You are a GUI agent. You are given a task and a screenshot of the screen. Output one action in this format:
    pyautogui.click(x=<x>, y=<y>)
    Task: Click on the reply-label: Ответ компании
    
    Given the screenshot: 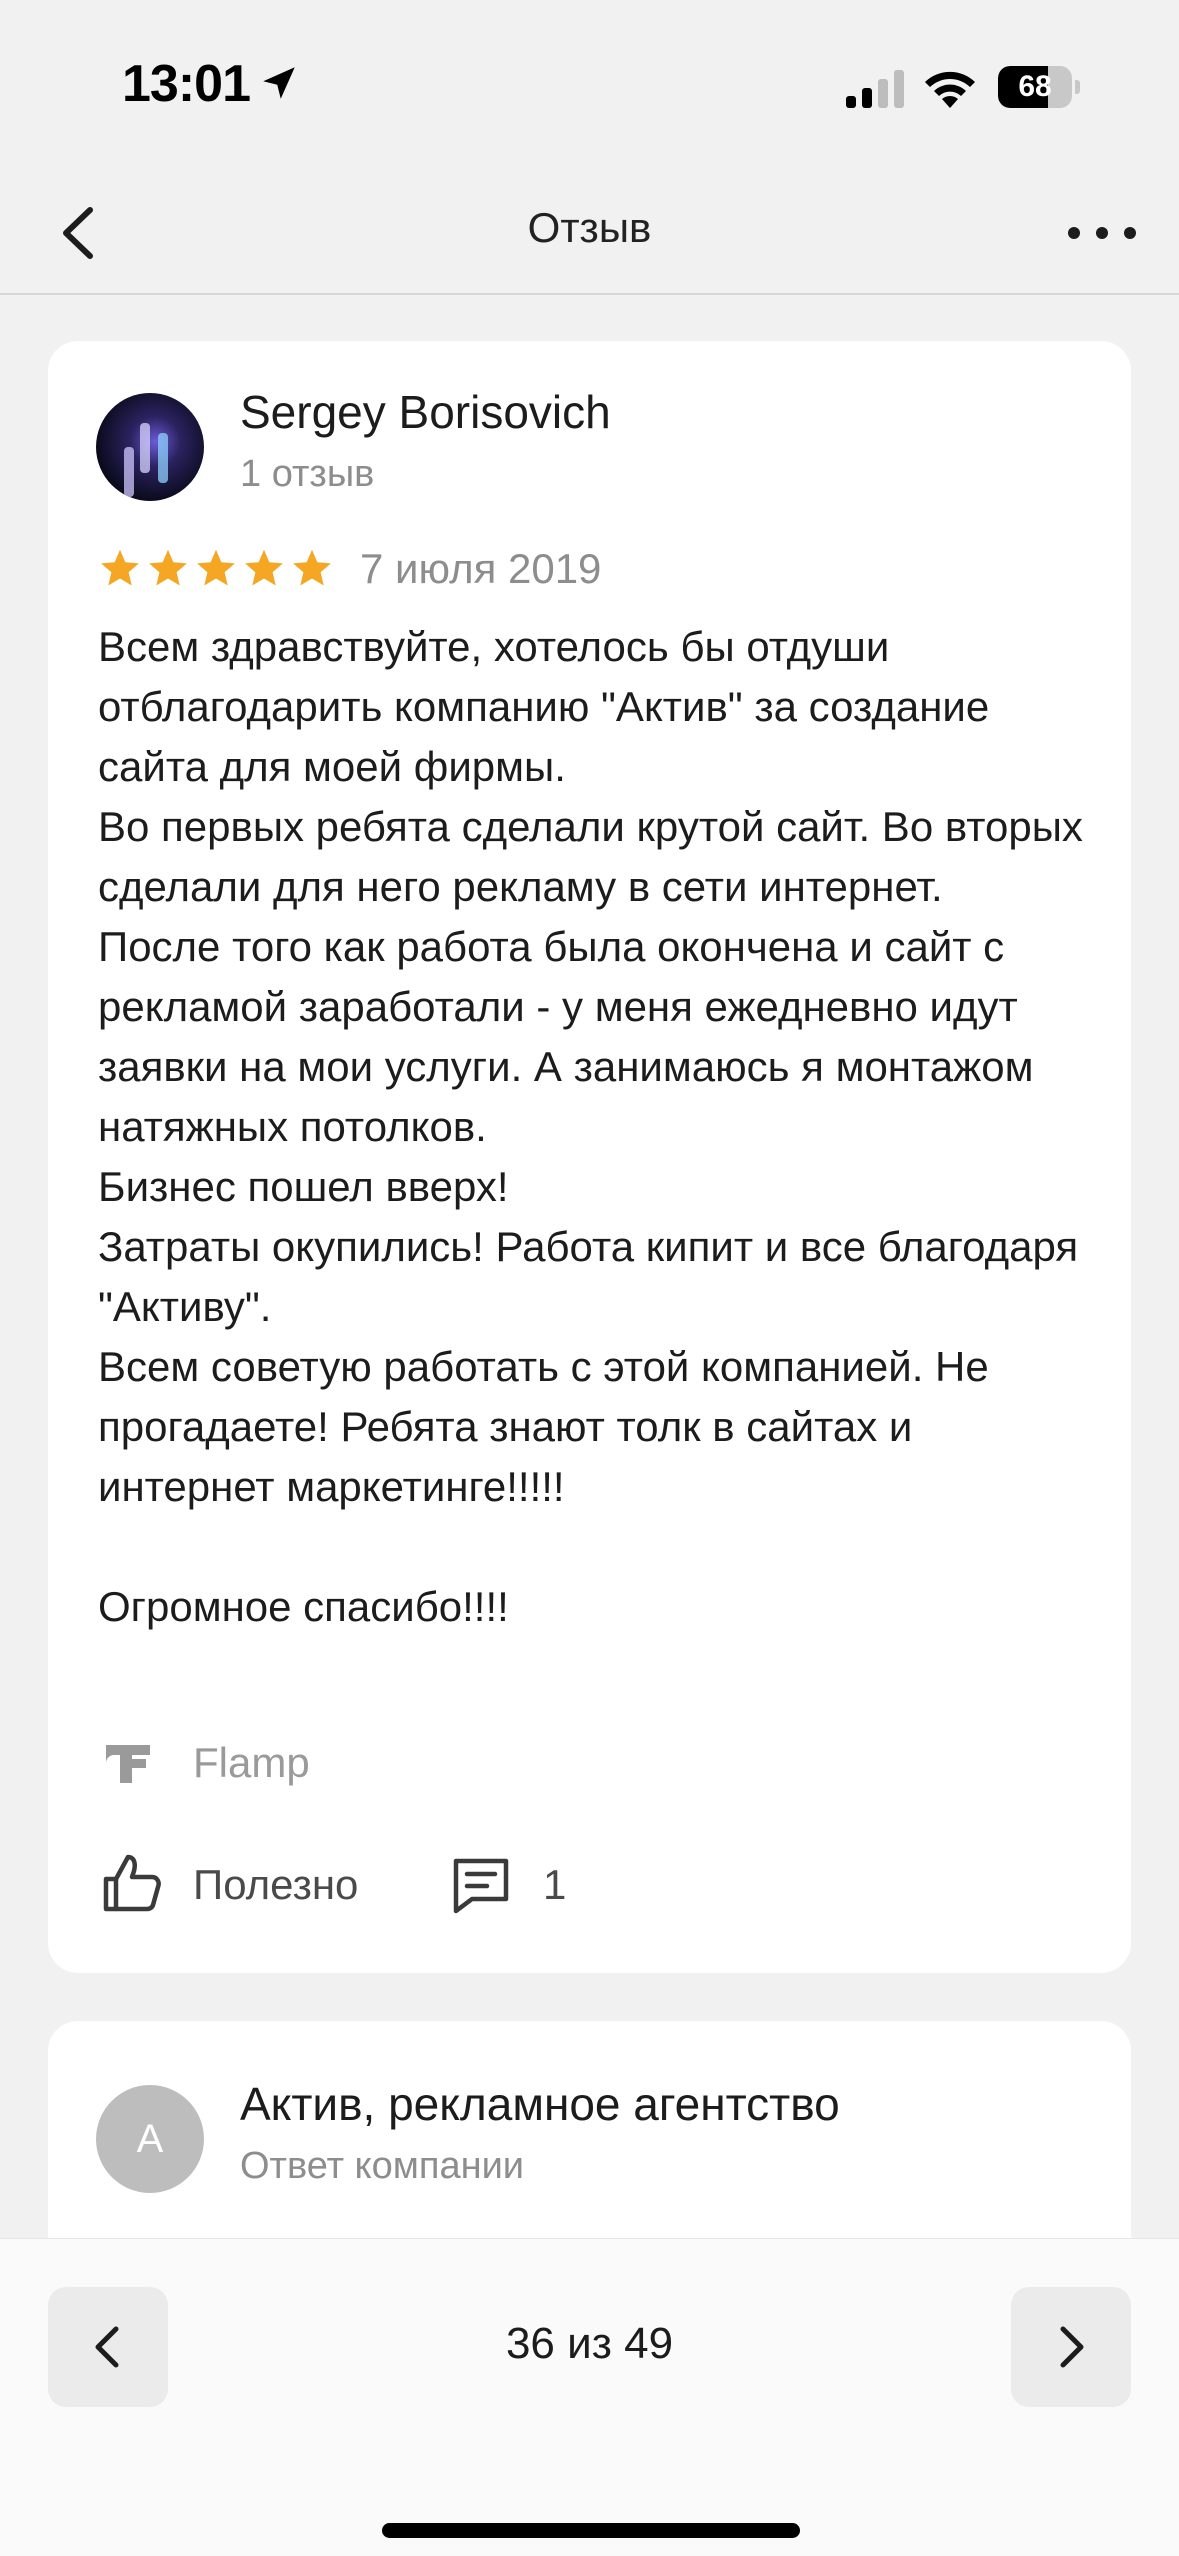 What is the action you would take?
    pyautogui.click(x=382, y=2166)
    